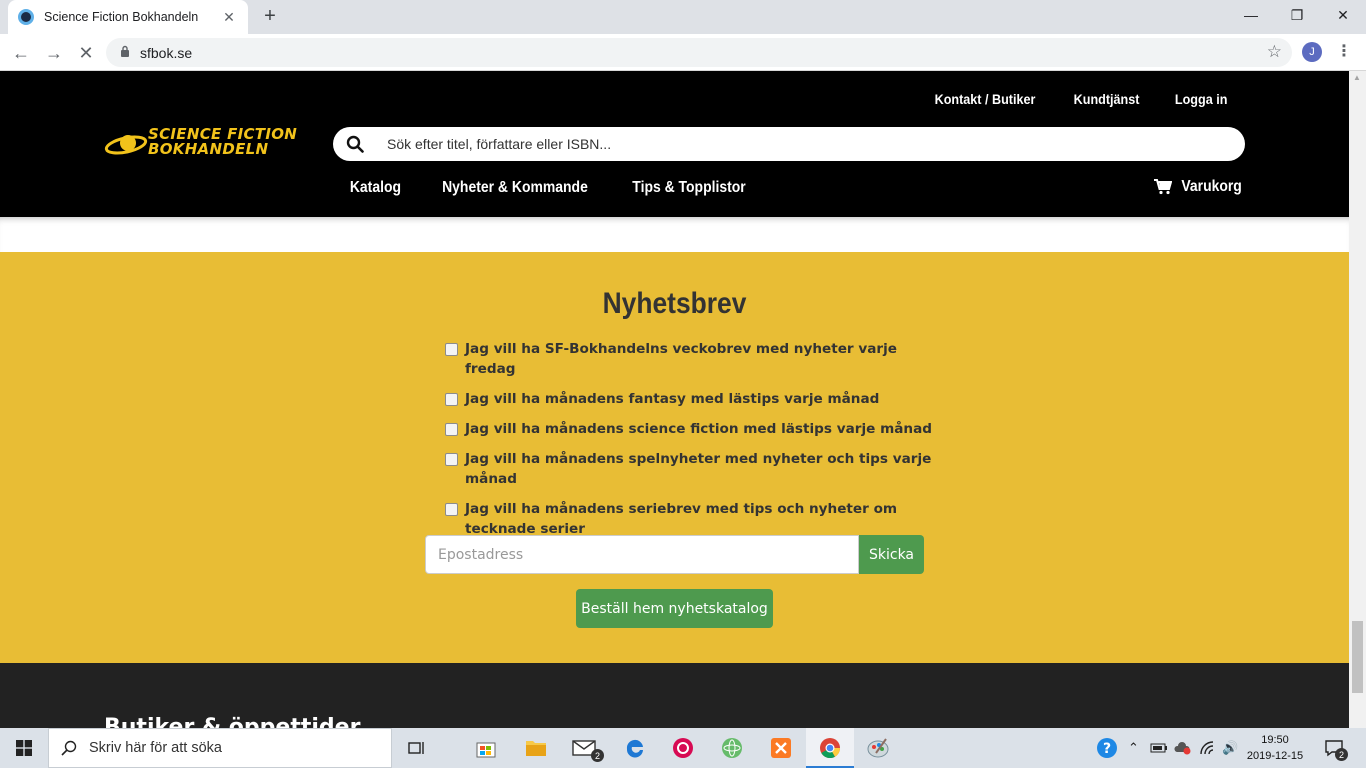 This screenshot has height=768, width=1366. Describe the element at coordinates (1159, 748) in the screenshot. I see `battery-icon` at that location.